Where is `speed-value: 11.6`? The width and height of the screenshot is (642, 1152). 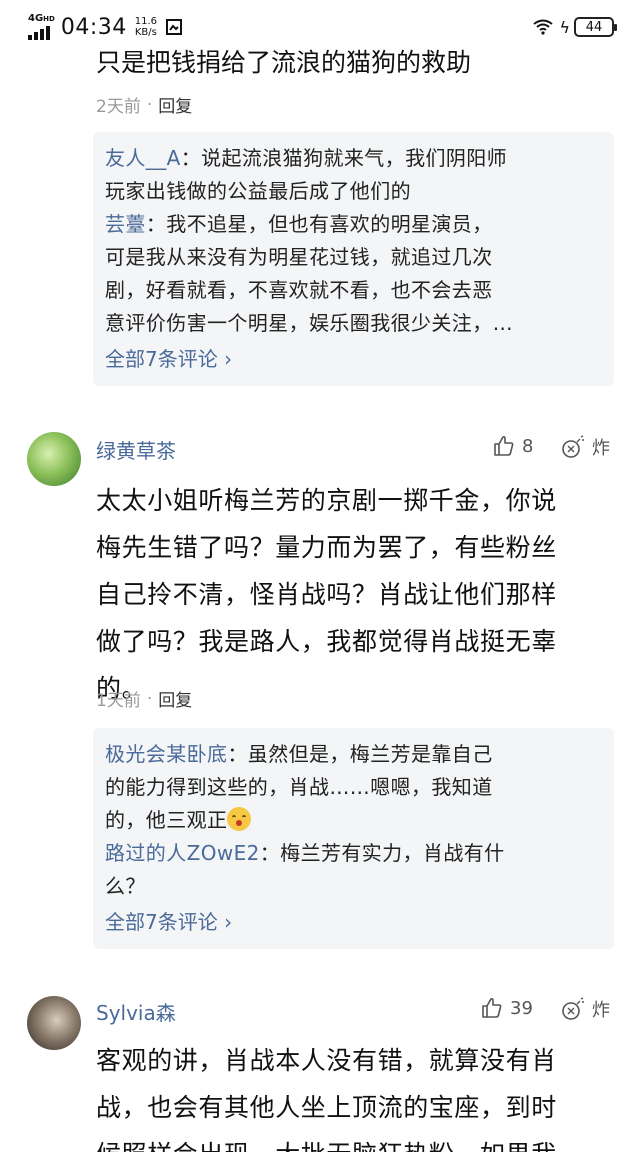 speed-value: 11.6 is located at coordinates (146, 21).